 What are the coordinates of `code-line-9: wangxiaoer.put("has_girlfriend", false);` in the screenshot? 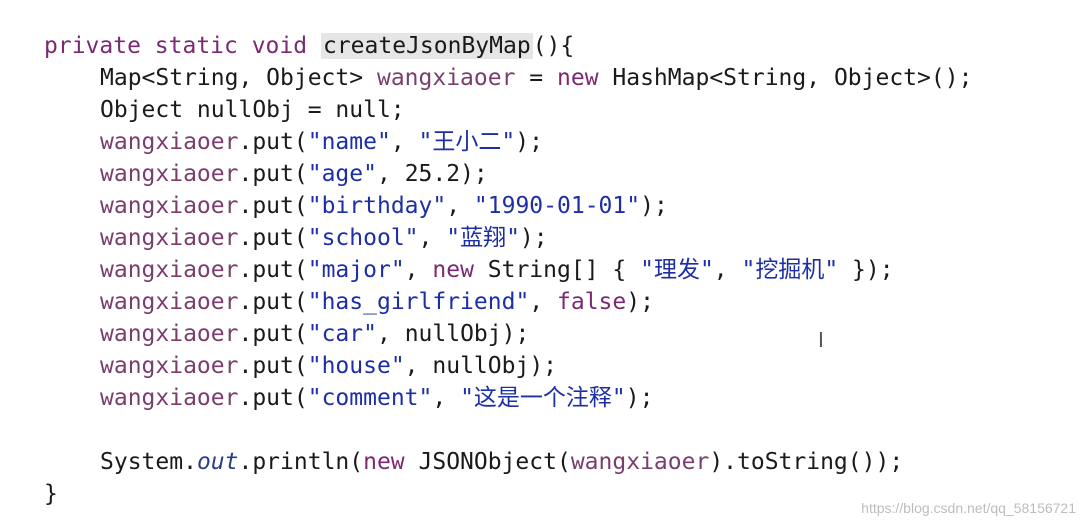 It's located at (559, 302).